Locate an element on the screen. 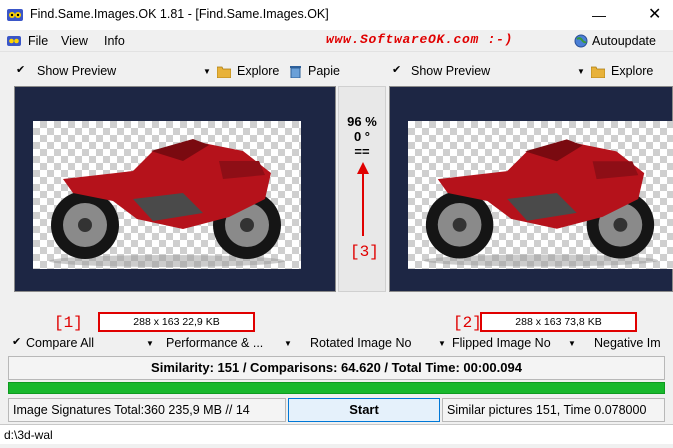  red-arrow-icon is located at coordinates (363, 199).